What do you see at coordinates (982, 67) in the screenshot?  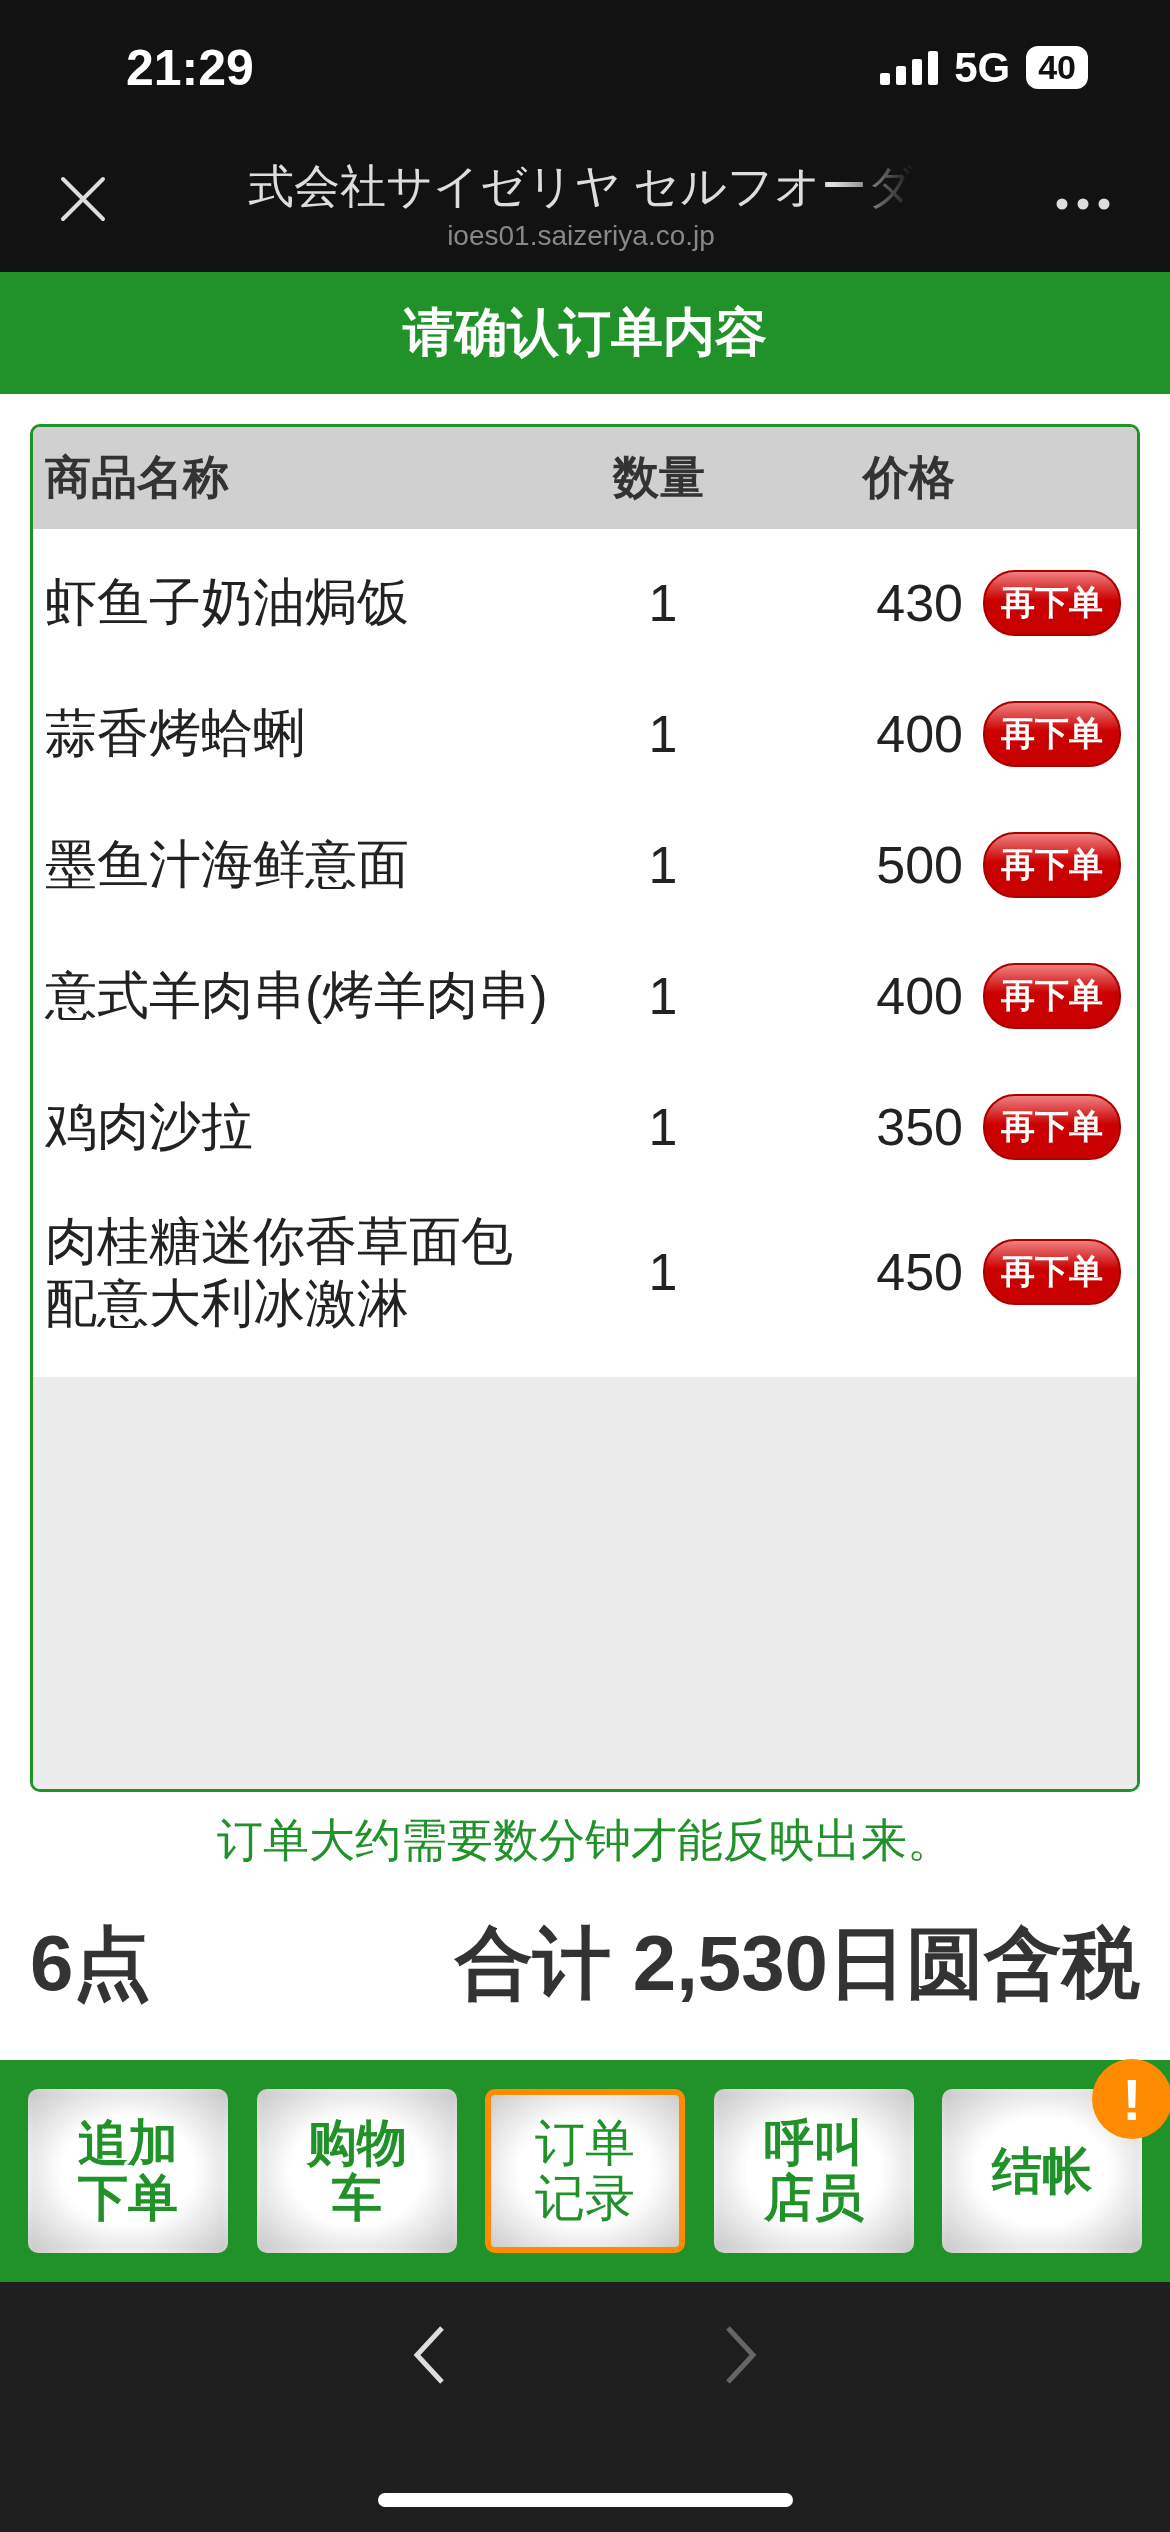 I see `network-label: 5G` at bounding box center [982, 67].